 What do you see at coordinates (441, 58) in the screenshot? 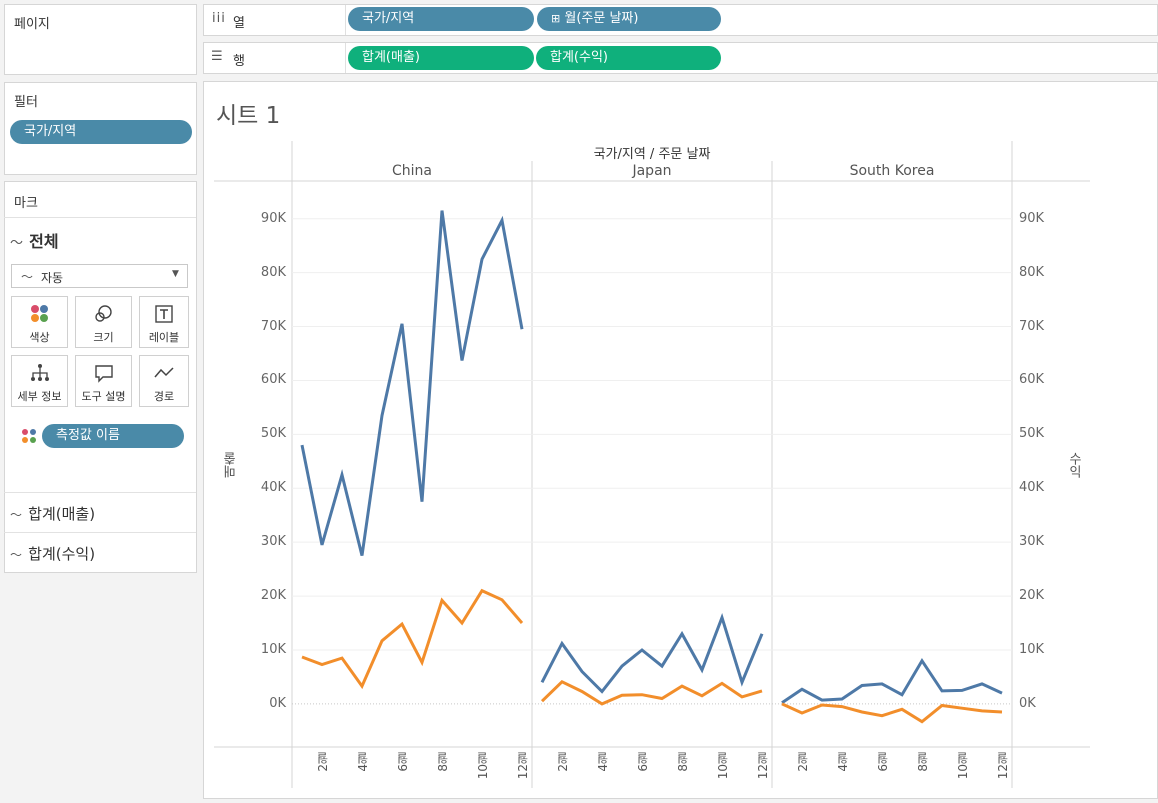
I see `rows-pill-sales: 합계(매출)` at bounding box center [441, 58].